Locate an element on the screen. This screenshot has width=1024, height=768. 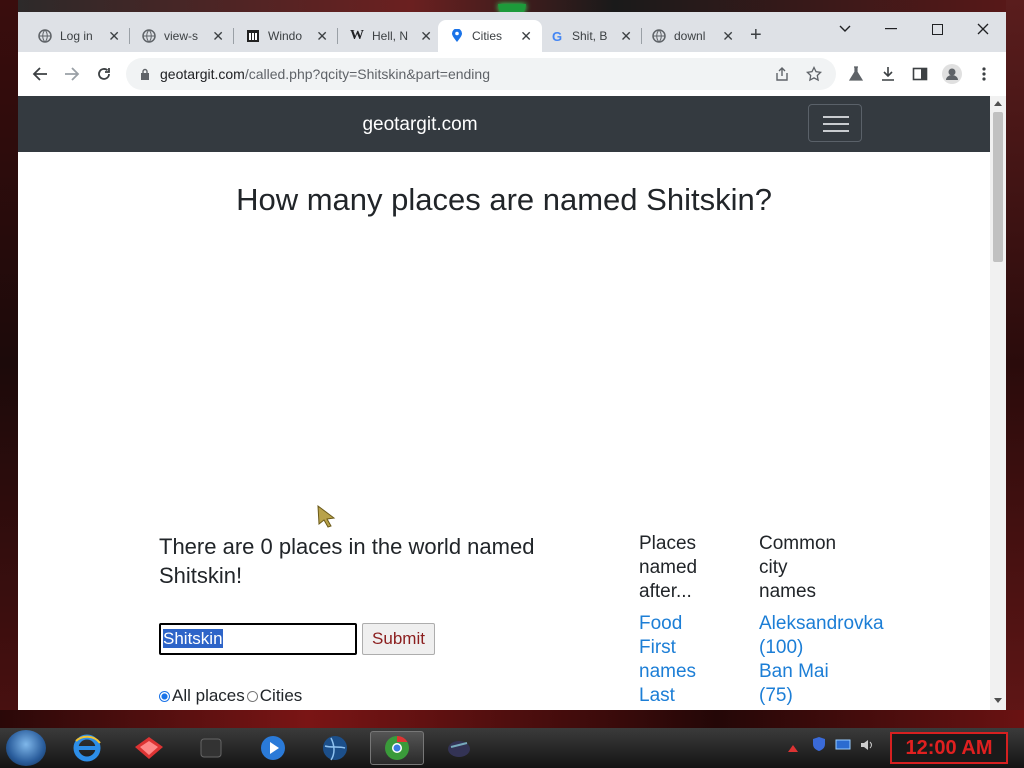
link-food: Food is located at coordinates (667, 624).